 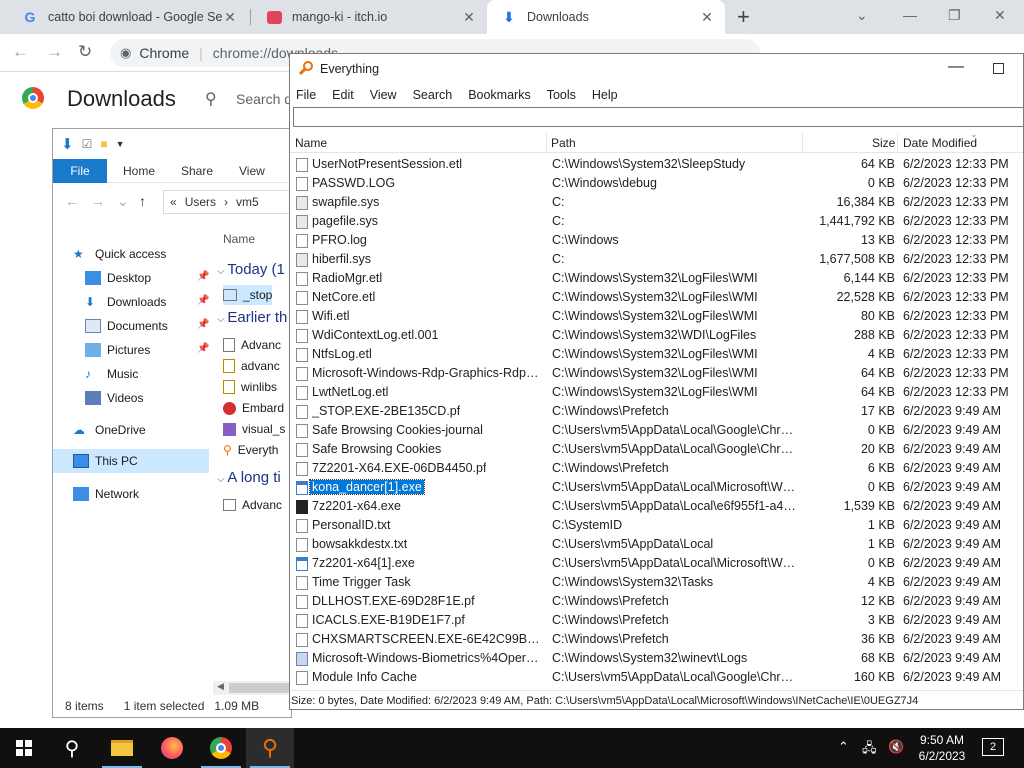 What do you see at coordinates (252, 171) in the screenshot?
I see `tab-view: View` at bounding box center [252, 171].